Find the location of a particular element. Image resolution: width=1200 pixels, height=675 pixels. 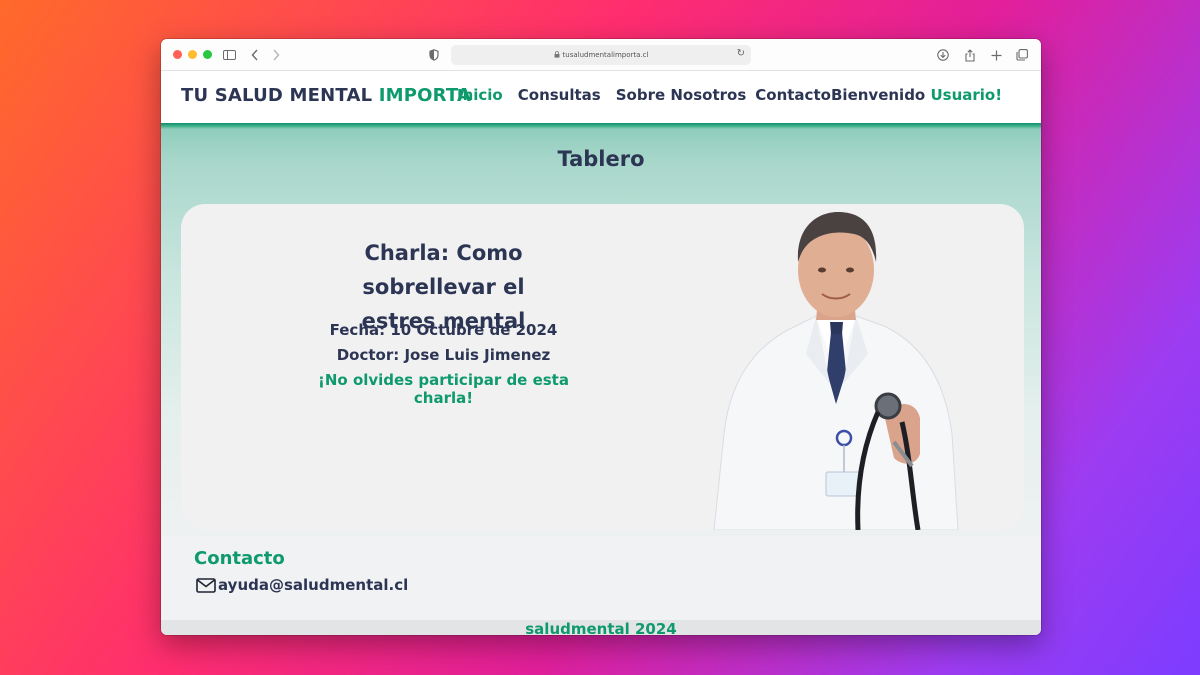

downloads-icon is located at coordinates (943, 55).